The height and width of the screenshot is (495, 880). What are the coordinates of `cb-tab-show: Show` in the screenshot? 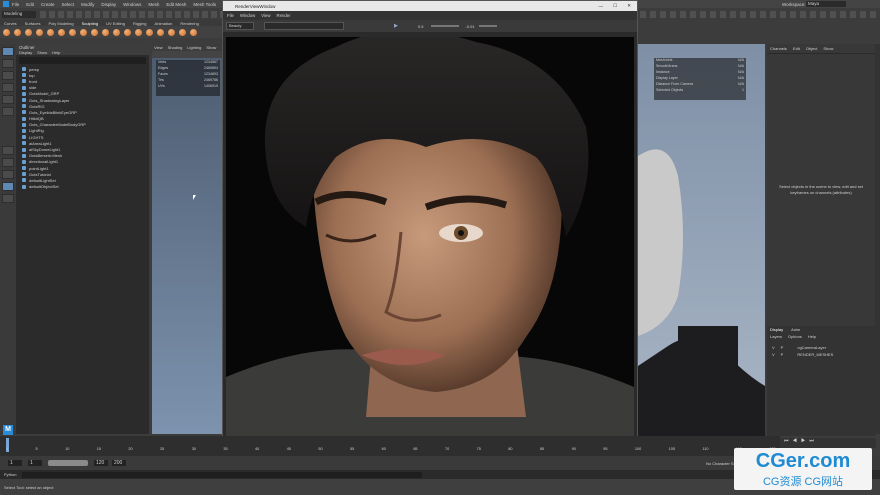 It's located at (828, 48).